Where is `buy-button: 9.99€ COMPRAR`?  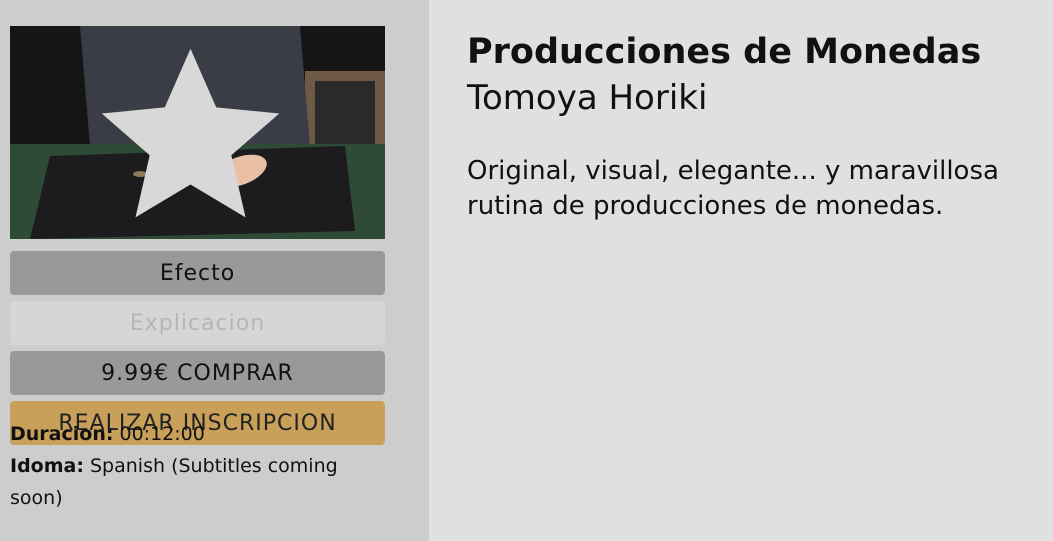
buy-button: 9.99€ COMPRAR is located at coordinates (197, 373).